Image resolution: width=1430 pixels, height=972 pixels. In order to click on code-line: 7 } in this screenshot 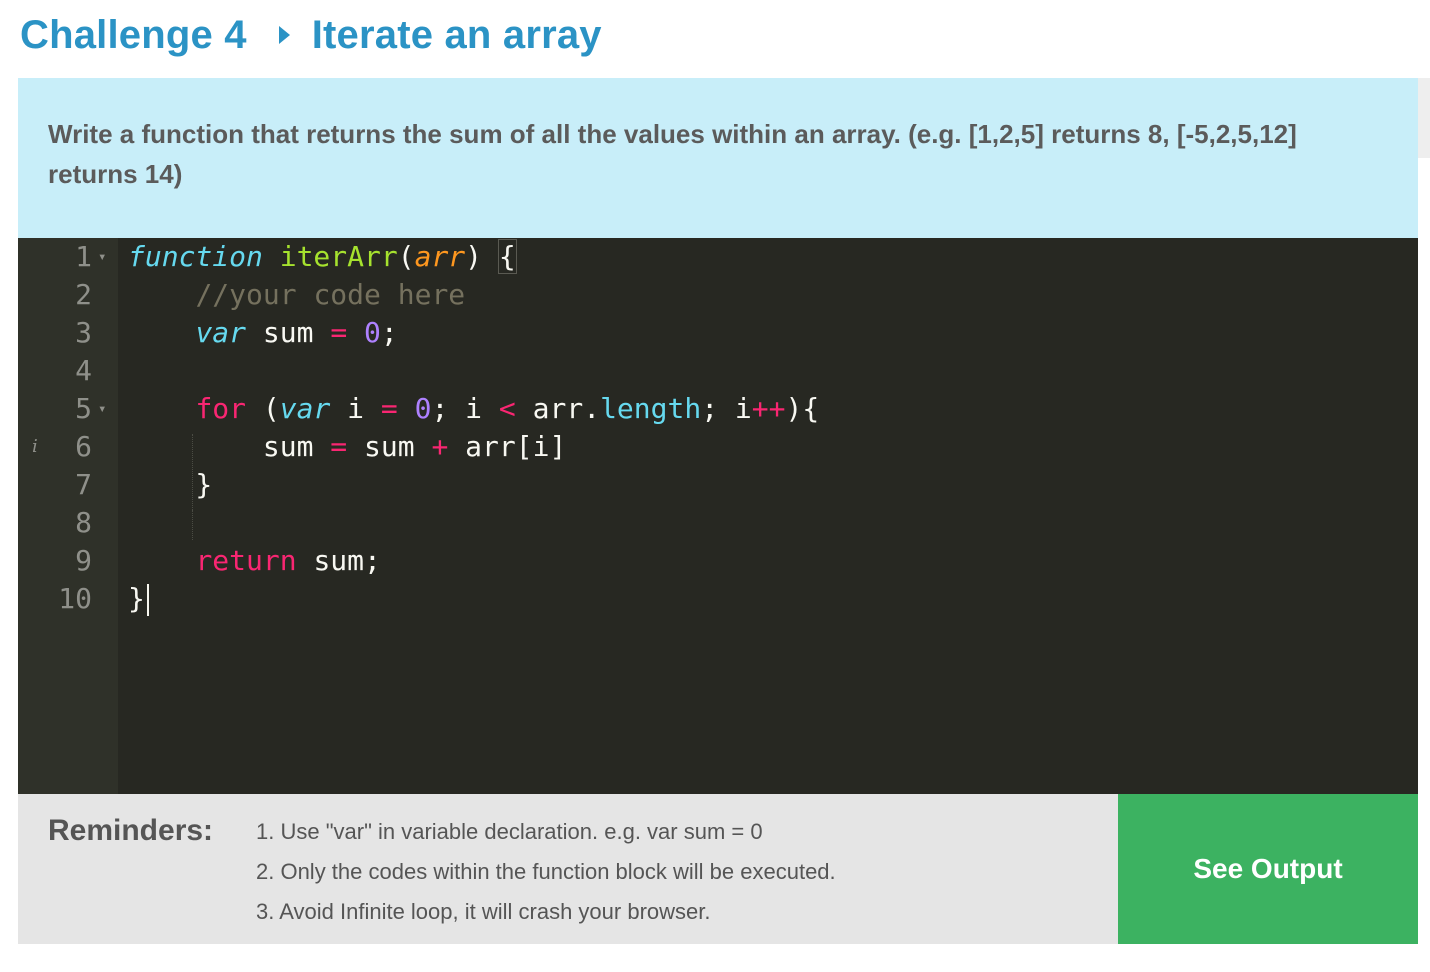, I will do `click(718, 485)`.